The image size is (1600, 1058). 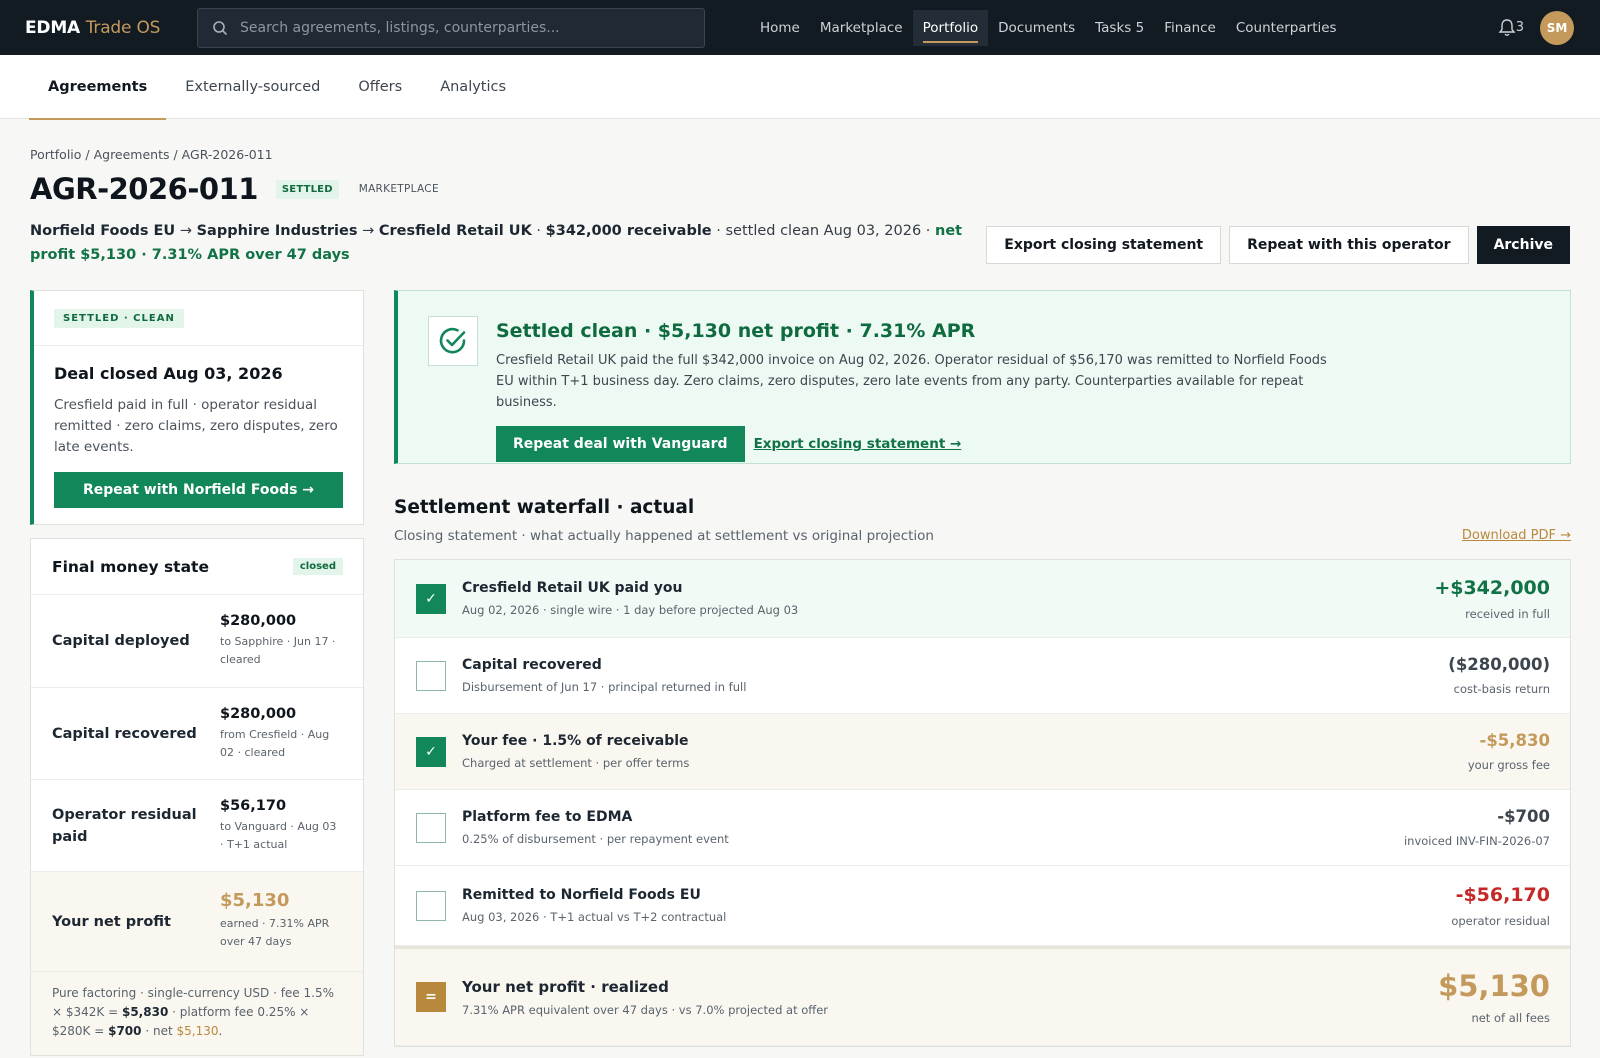 What do you see at coordinates (950, 27) in the screenshot?
I see `nav-portfolio: Portfolio` at bounding box center [950, 27].